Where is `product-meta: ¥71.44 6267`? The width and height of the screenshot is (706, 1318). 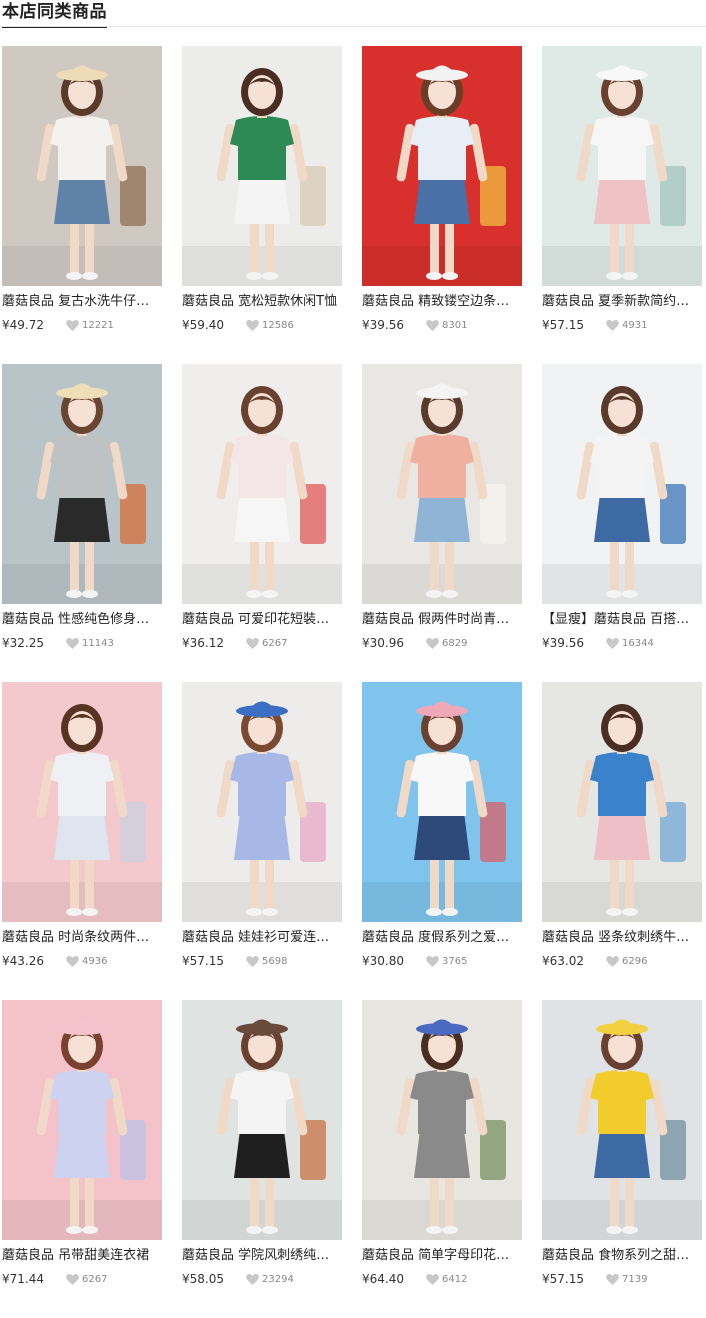
product-meta: ¥71.44 6267 is located at coordinates (82, 1279).